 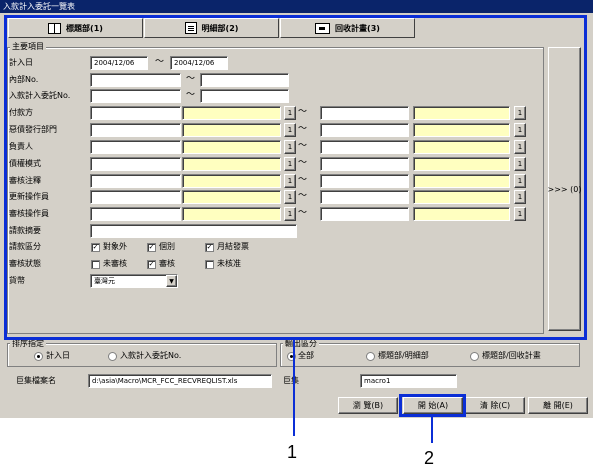 I want to click on output-option-header-detail: 標題部/明細部, so click(x=403, y=355).